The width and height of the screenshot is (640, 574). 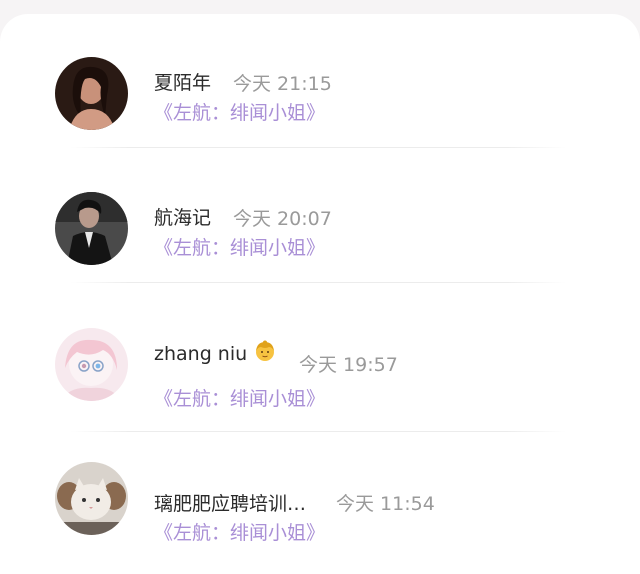 What do you see at coordinates (182, 216) in the screenshot?
I see `username: 航海记` at bounding box center [182, 216].